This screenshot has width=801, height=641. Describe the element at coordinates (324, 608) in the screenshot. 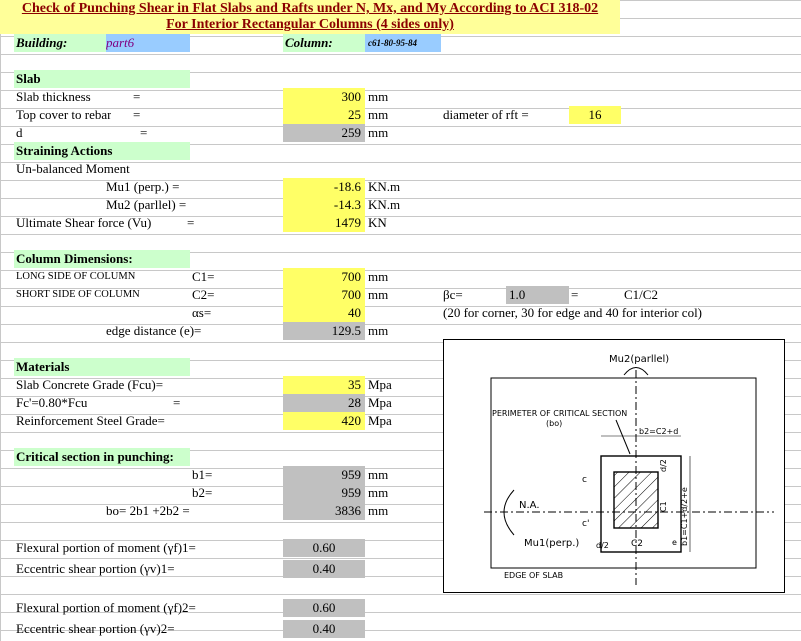

I see `gamma-f2-value: 0.60` at that location.